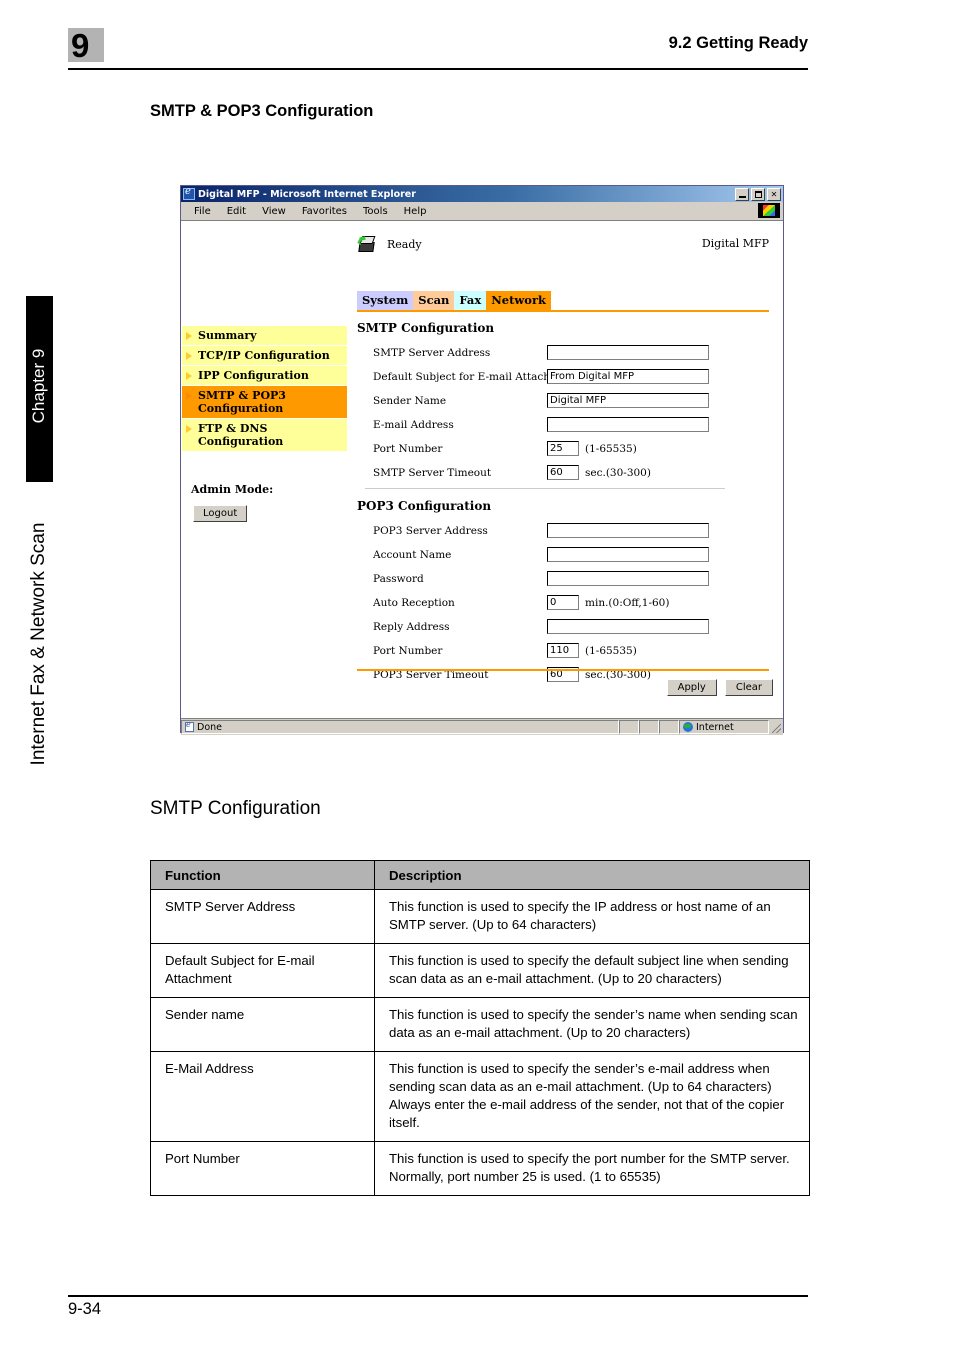 The width and height of the screenshot is (954, 1358). What do you see at coordinates (232, 489) in the screenshot?
I see `admin-mode-label: Admin Mode:` at bounding box center [232, 489].